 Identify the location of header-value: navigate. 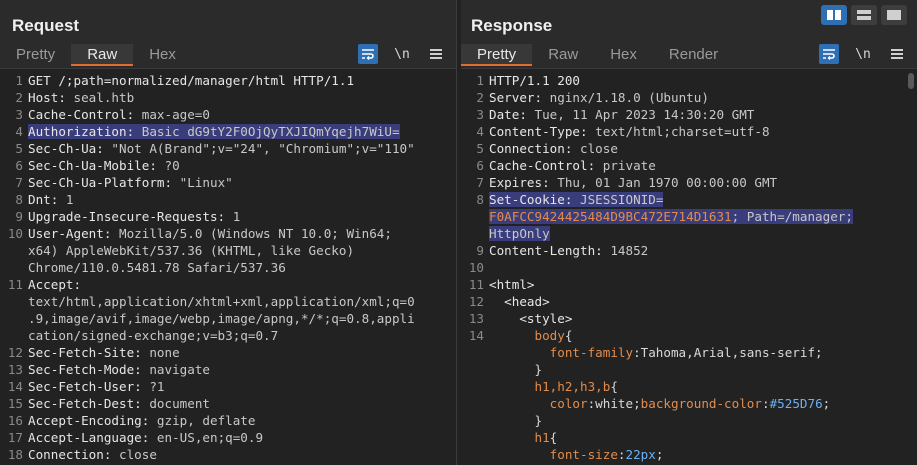
(179, 369).